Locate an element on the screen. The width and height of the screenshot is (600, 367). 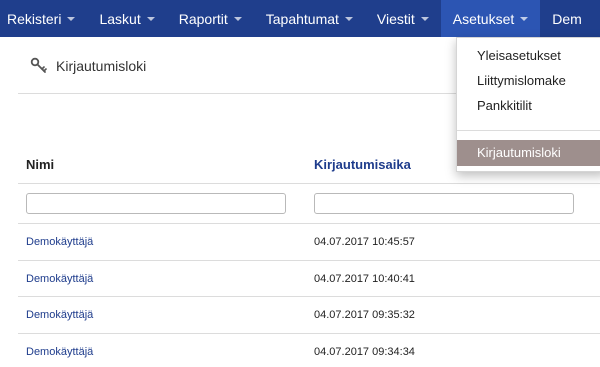
column-header-name: Nimi is located at coordinates (40, 164).